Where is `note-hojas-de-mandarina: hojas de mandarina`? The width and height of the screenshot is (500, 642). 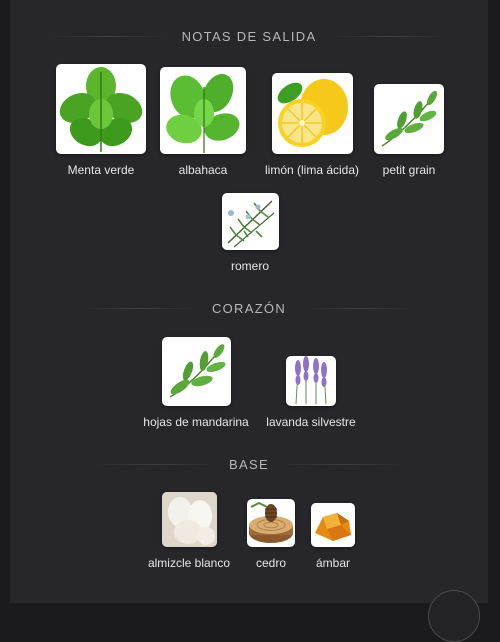 note-hojas-de-mandarina: hojas de mandarina is located at coordinates (196, 383).